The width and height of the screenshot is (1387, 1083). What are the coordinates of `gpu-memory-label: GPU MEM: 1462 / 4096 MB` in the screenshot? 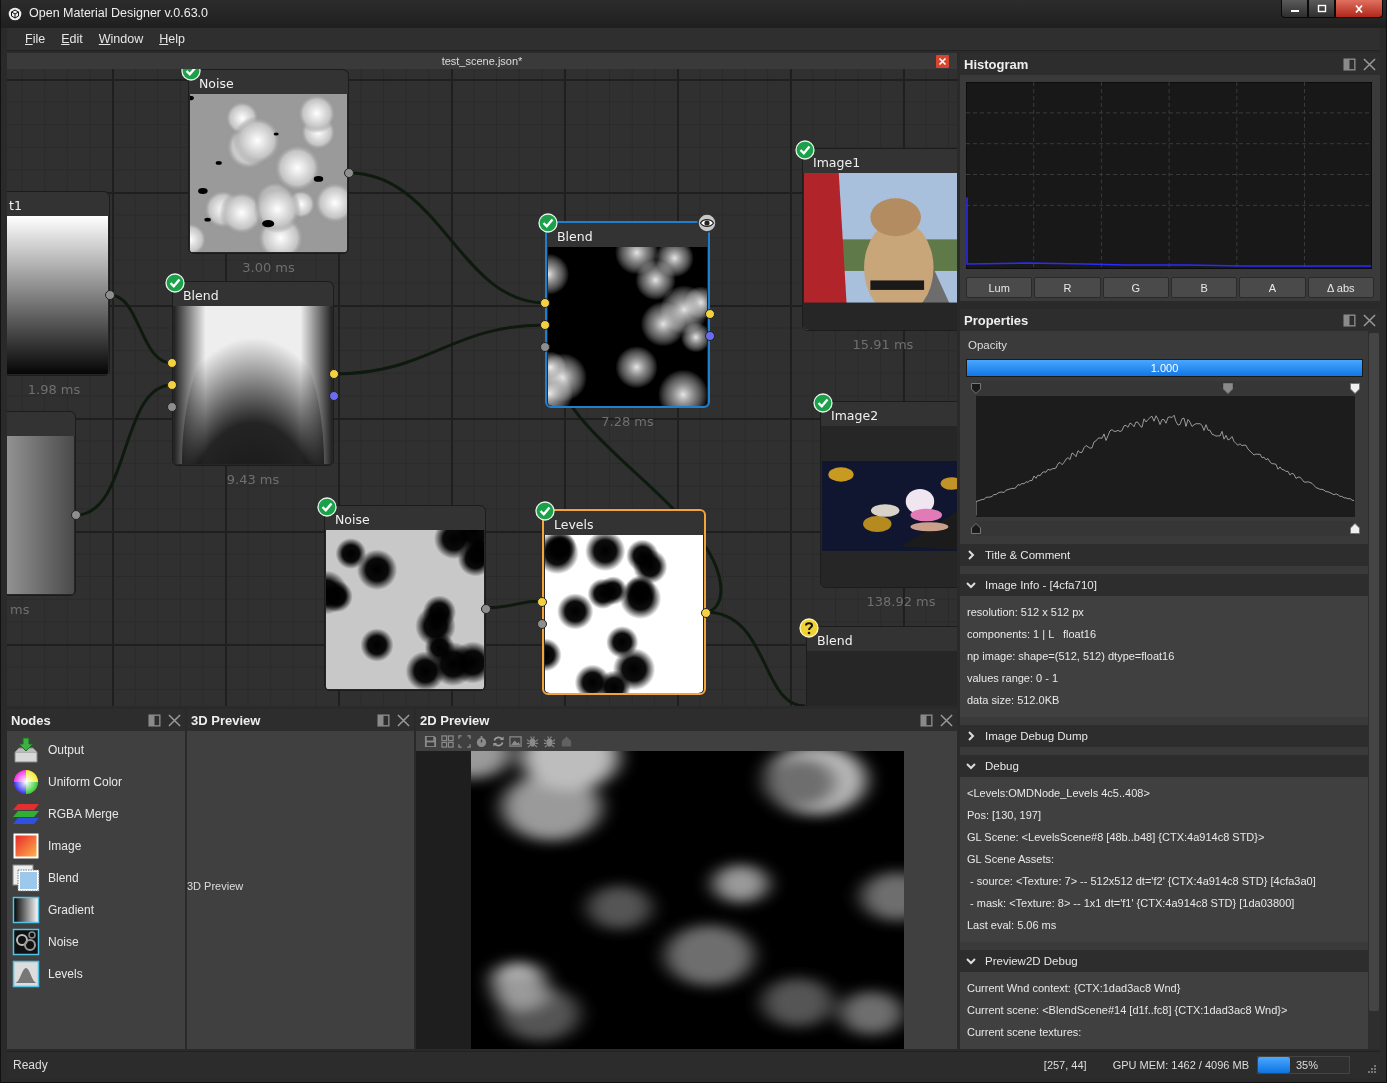 It's located at (1180, 1065).